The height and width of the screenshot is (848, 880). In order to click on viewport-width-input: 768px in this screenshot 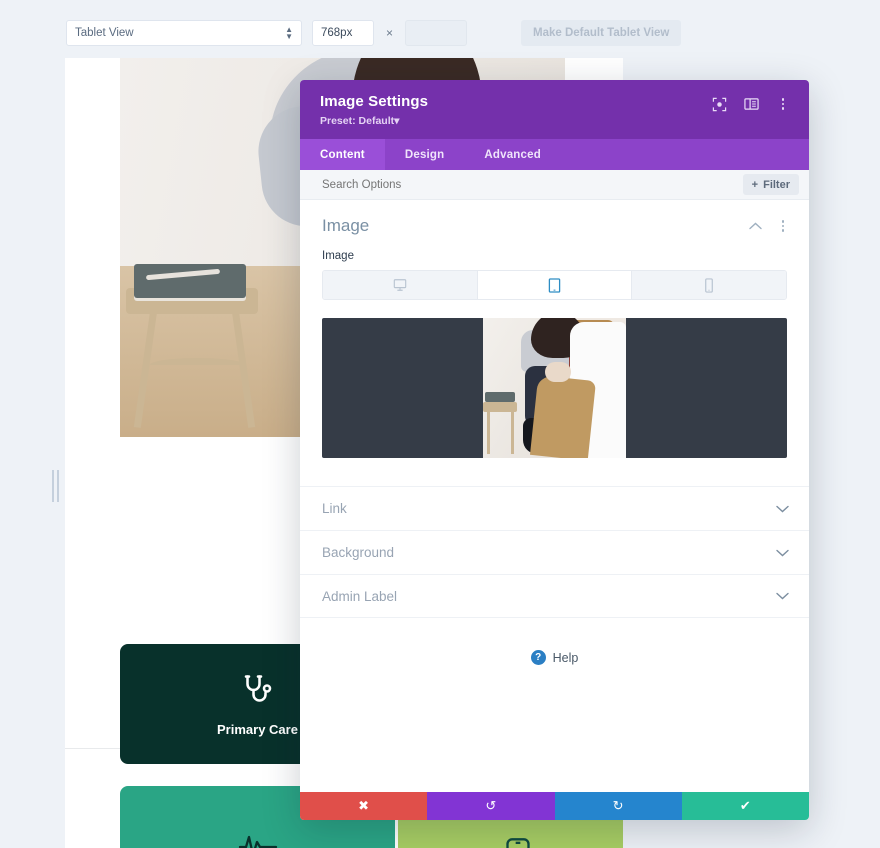, I will do `click(343, 33)`.